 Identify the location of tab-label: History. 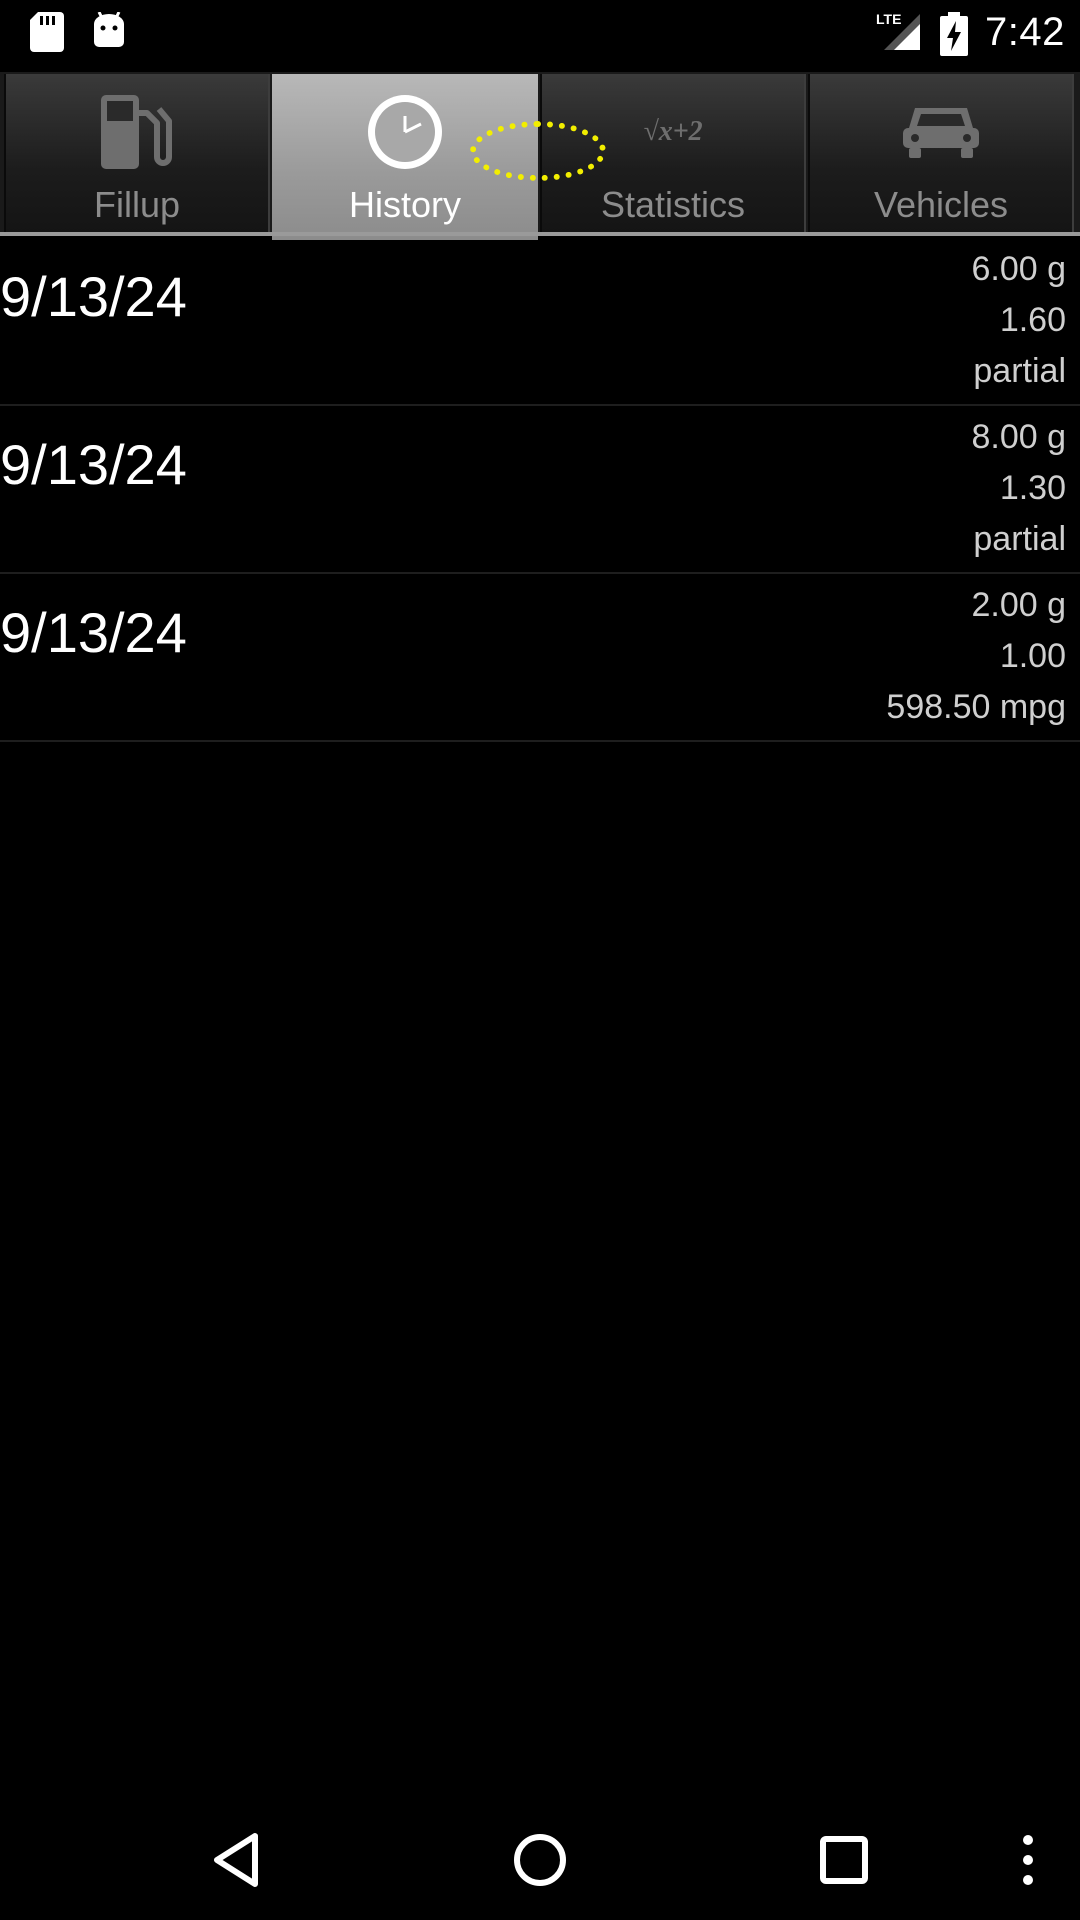
(404, 204).